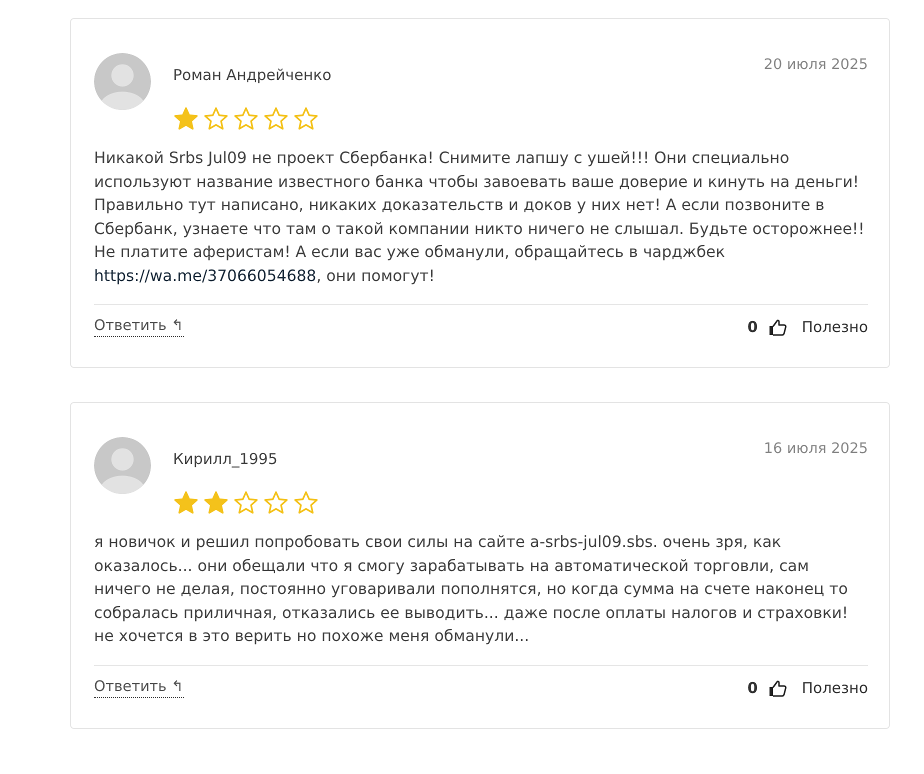  Describe the element at coordinates (226, 459) in the screenshot. I see `author-name: Кирилл_1995` at that location.